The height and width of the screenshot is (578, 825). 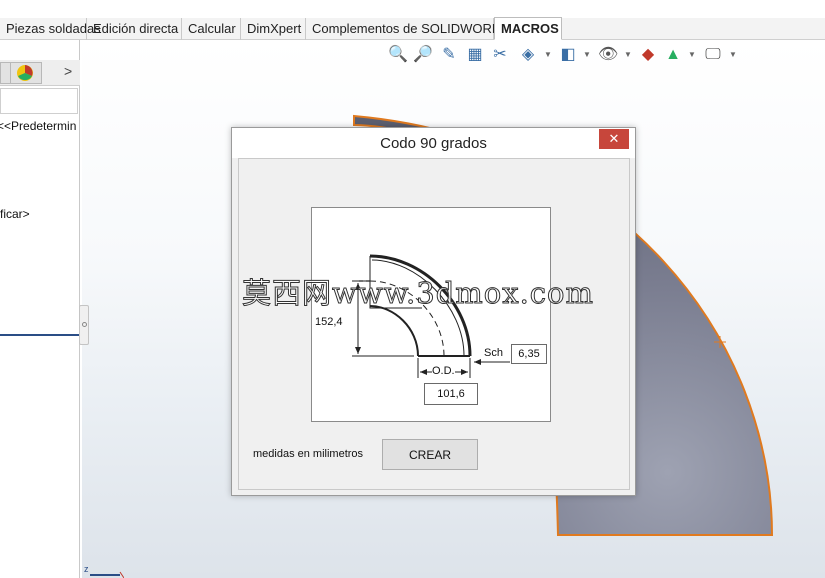 I want to click on configuration-text: <<Predetermin, so click(x=38, y=126).